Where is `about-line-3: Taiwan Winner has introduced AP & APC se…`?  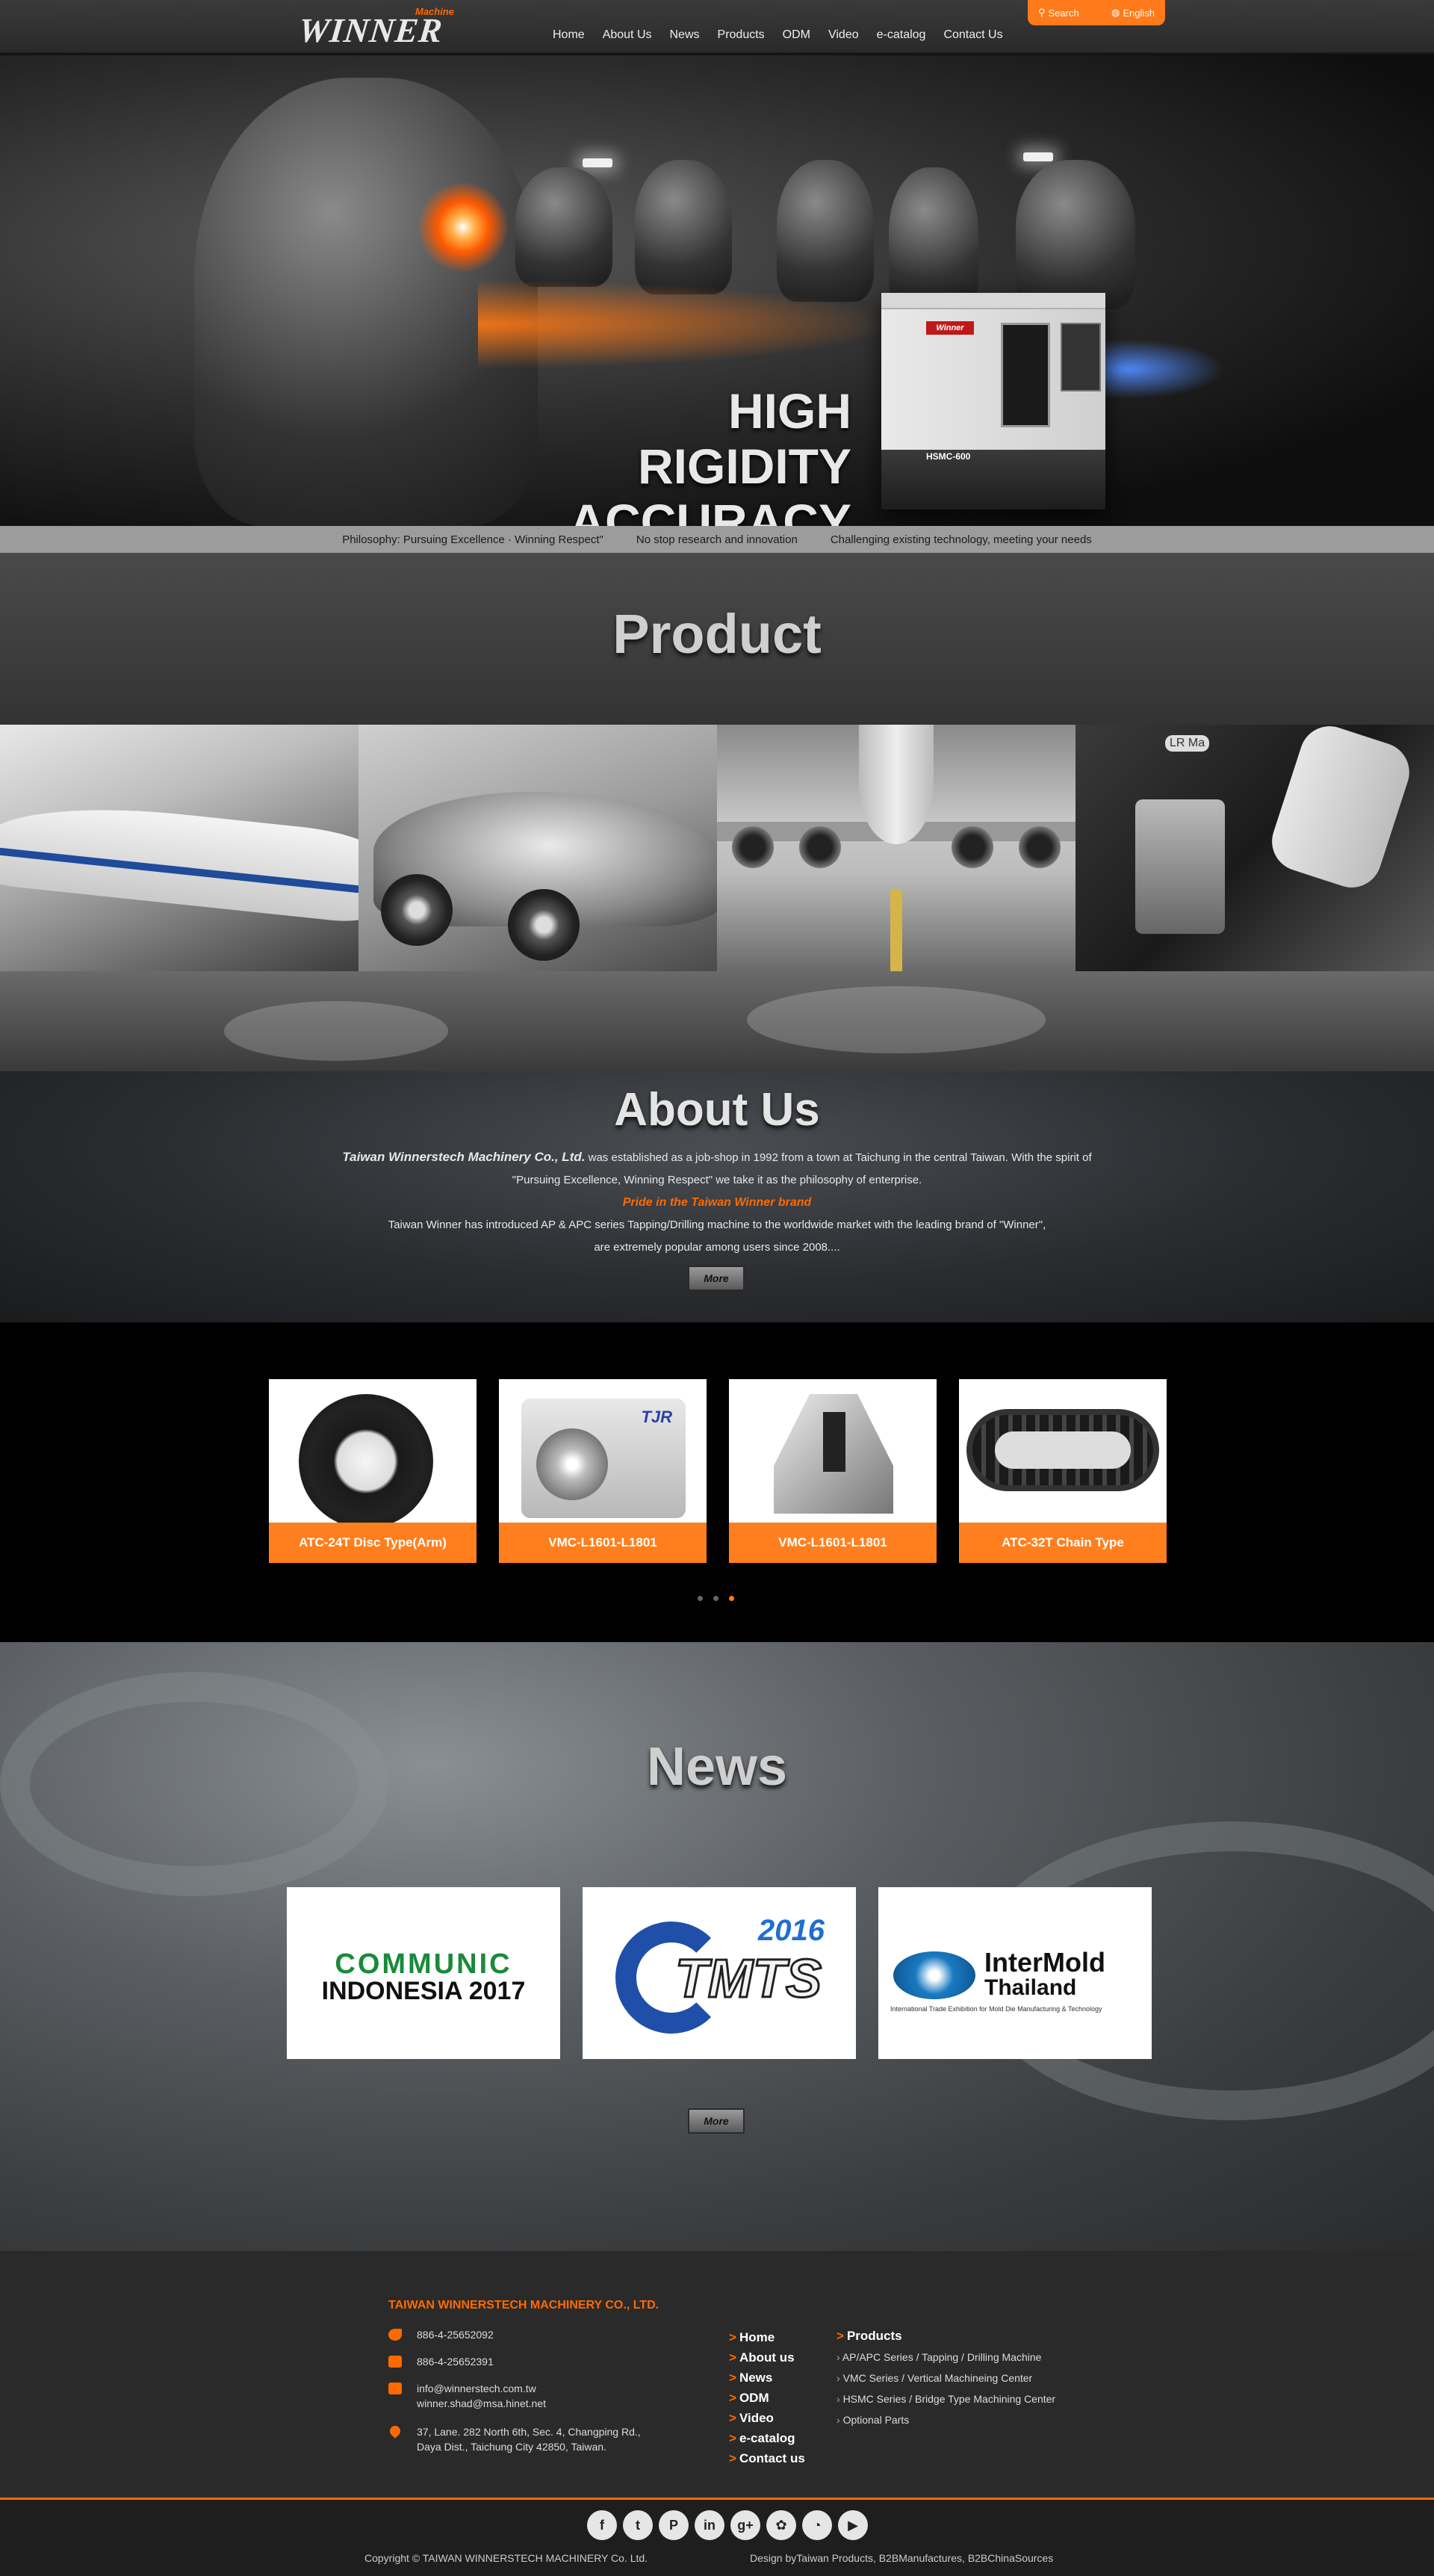
about-line-3: Taiwan Winner has introduced AP & APC se… is located at coordinates (717, 1225).